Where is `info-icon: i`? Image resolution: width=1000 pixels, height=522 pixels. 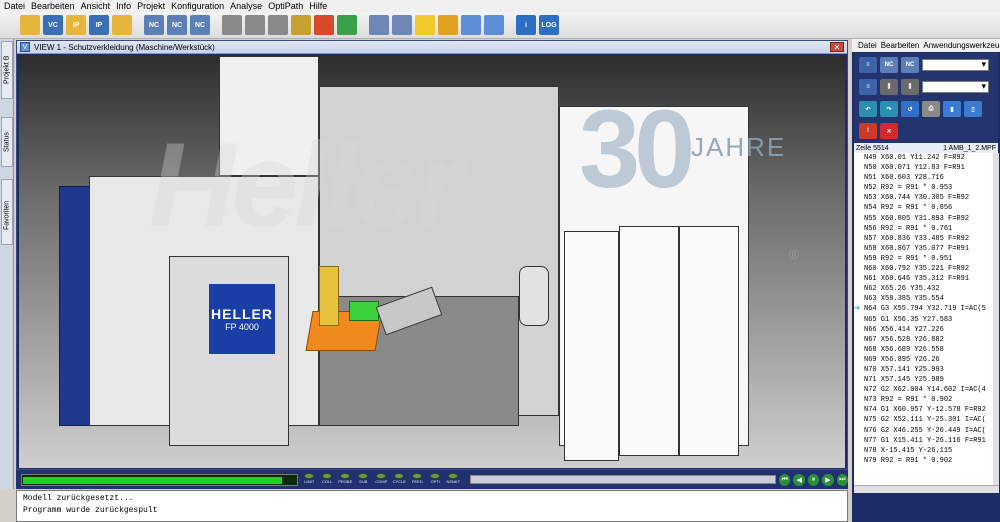 info-icon: i is located at coordinates (526, 25).